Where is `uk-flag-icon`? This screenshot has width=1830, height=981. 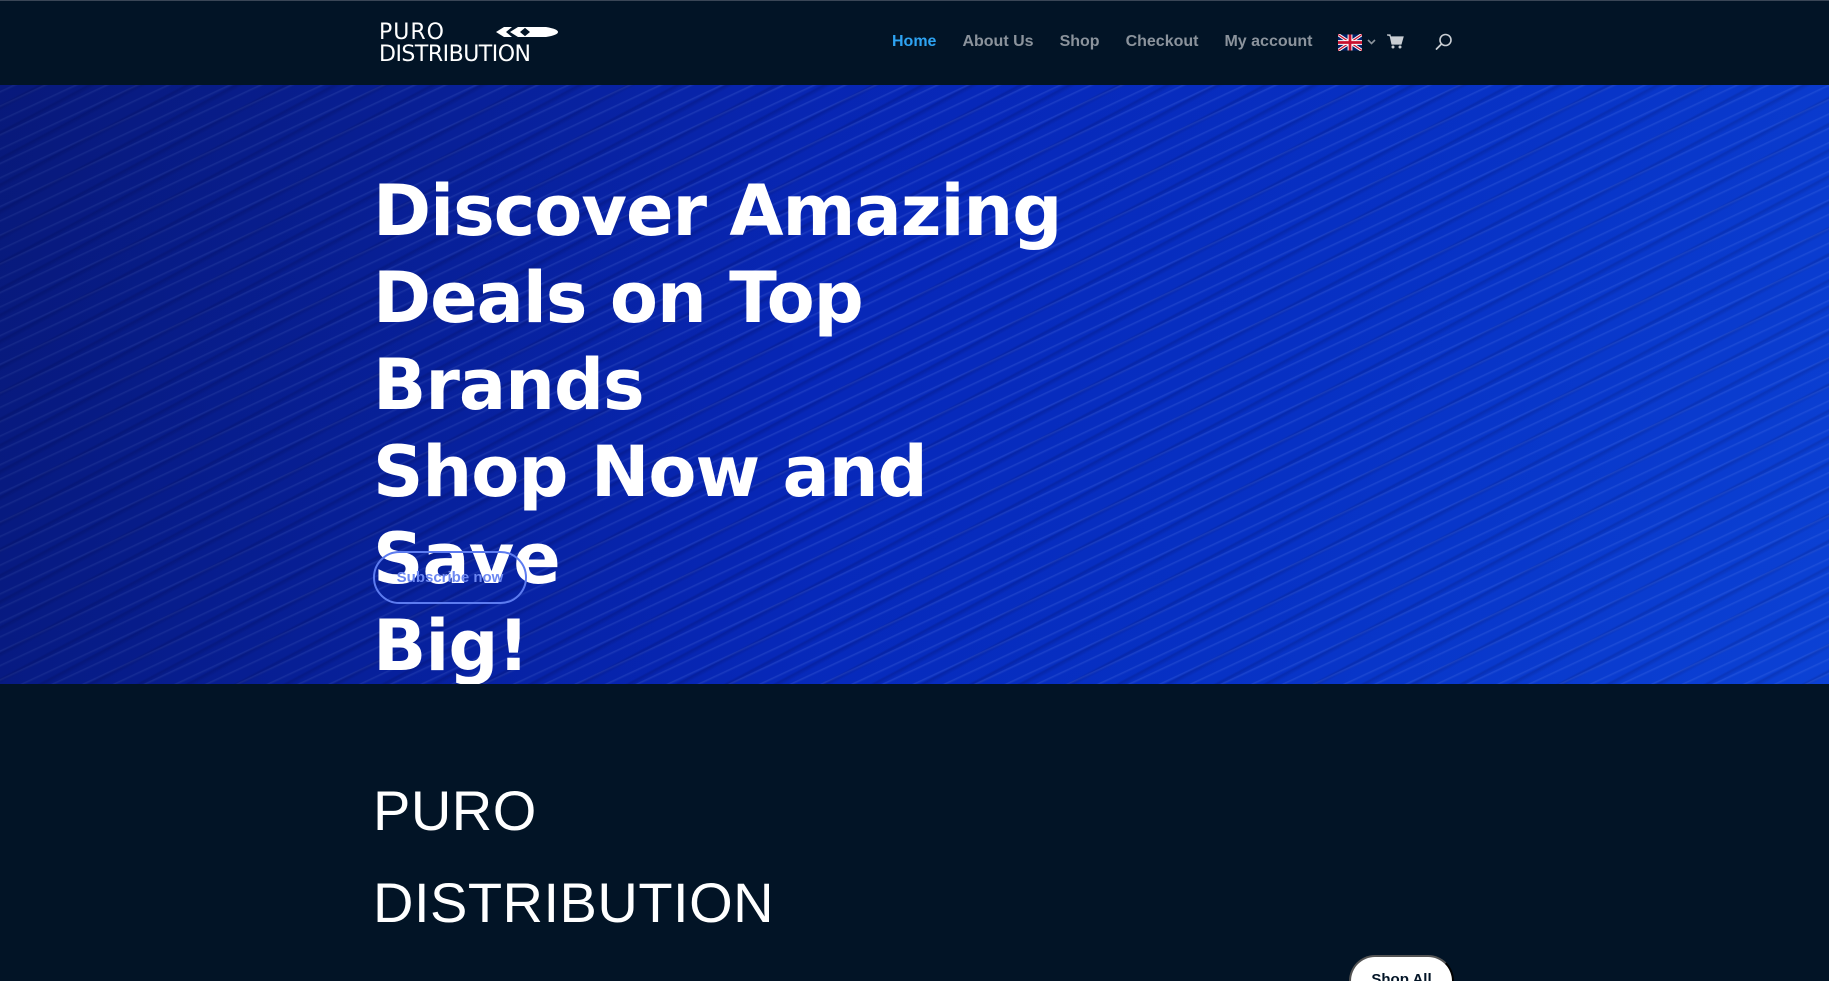
uk-flag-icon is located at coordinates (1350, 42).